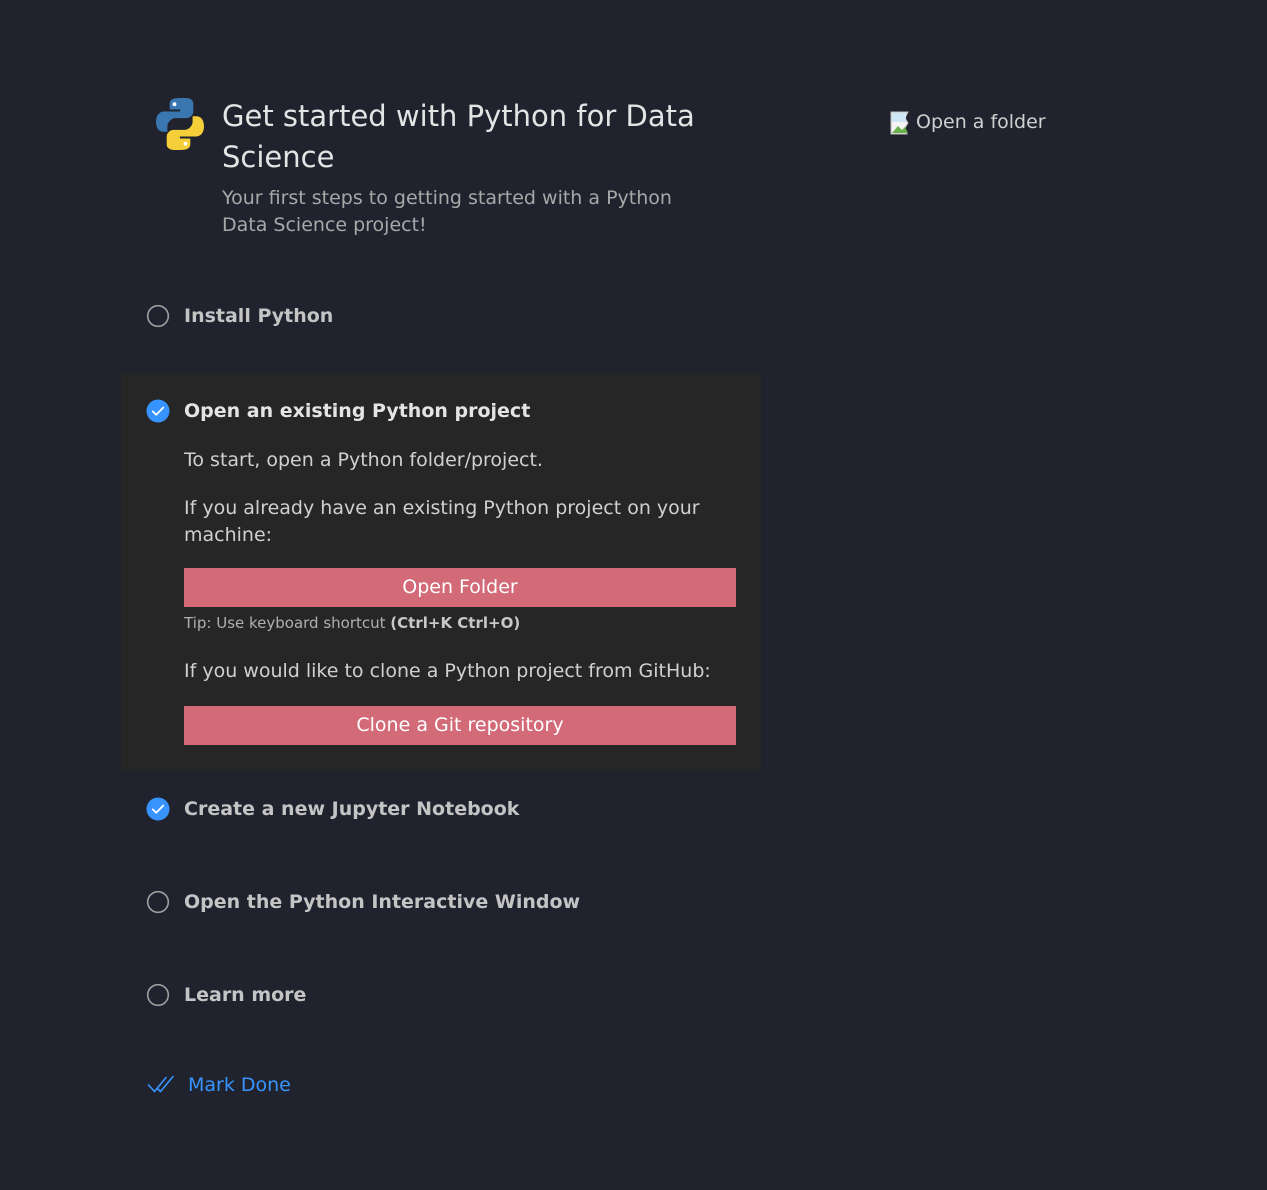 The width and height of the screenshot is (1267, 1190). What do you see at coordinates (357, 411) in the screenshot?
I see `step-title: Open an existing Python project` at bounding box center [357, 411].